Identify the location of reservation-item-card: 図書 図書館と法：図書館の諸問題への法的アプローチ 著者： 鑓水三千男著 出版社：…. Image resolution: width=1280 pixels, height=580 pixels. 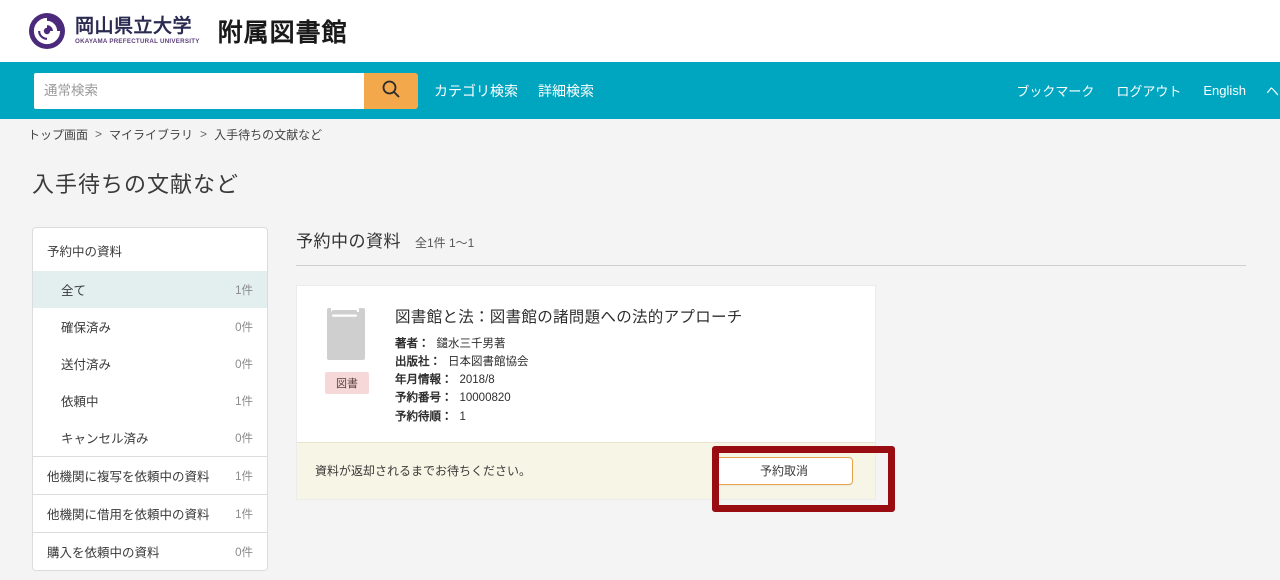
(586, 363).